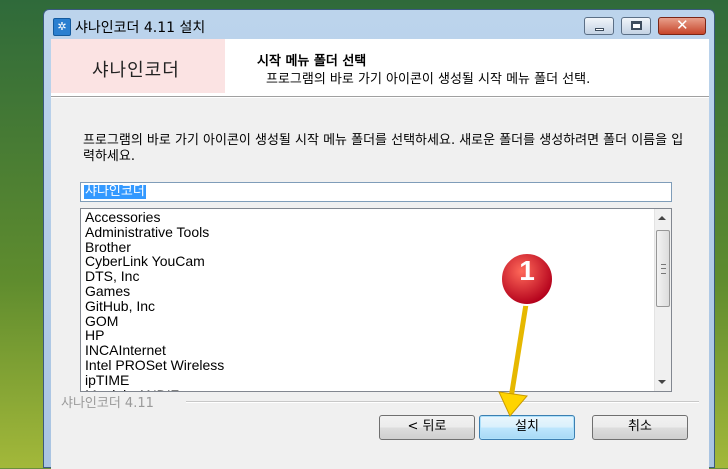  I want to click on folder-list-item: HP, so click(365, 335).